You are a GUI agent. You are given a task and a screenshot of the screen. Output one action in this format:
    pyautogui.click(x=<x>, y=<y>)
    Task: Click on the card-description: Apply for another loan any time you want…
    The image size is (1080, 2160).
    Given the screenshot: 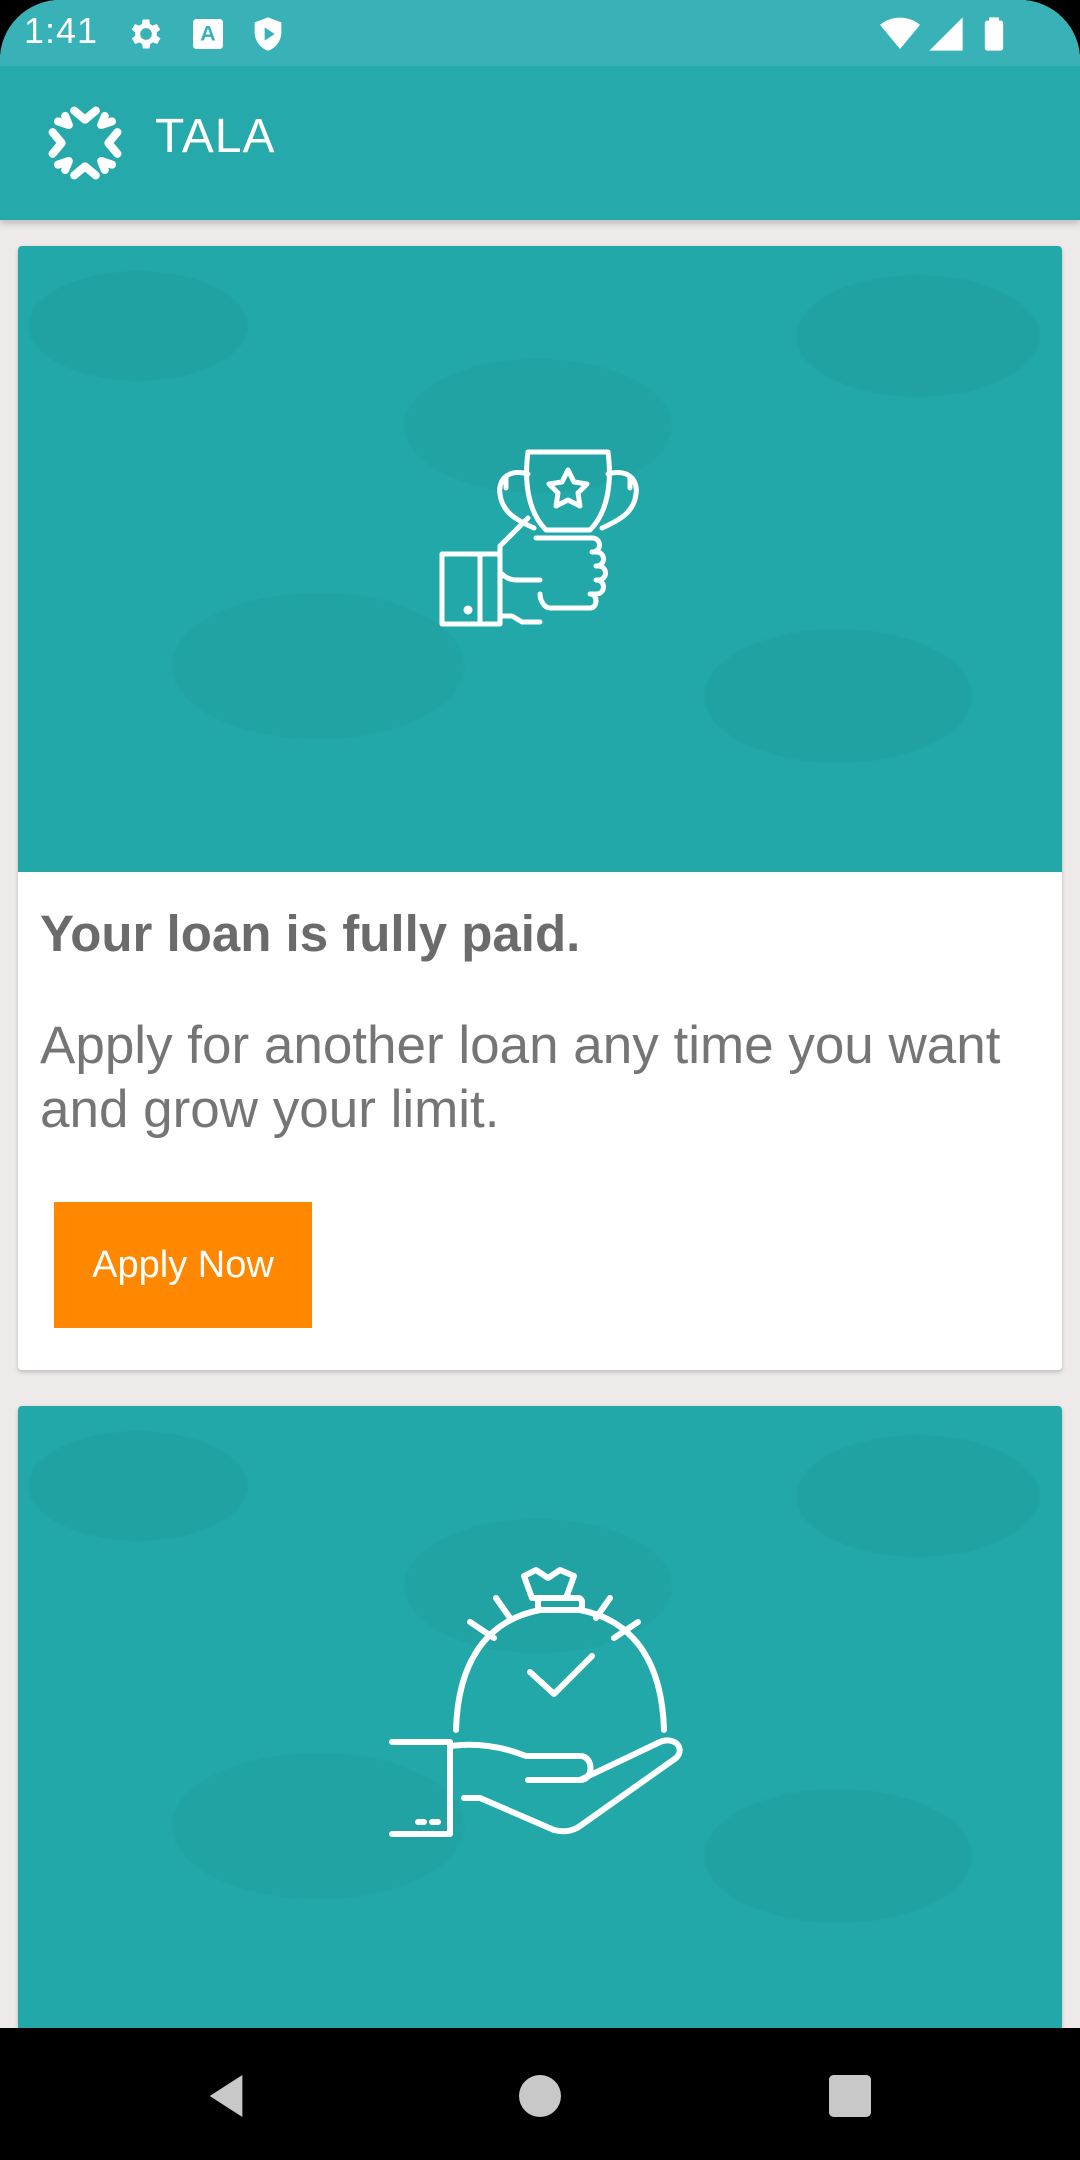 What is the action you would take?
    pyautogui.click(x=520, y=1077)
    